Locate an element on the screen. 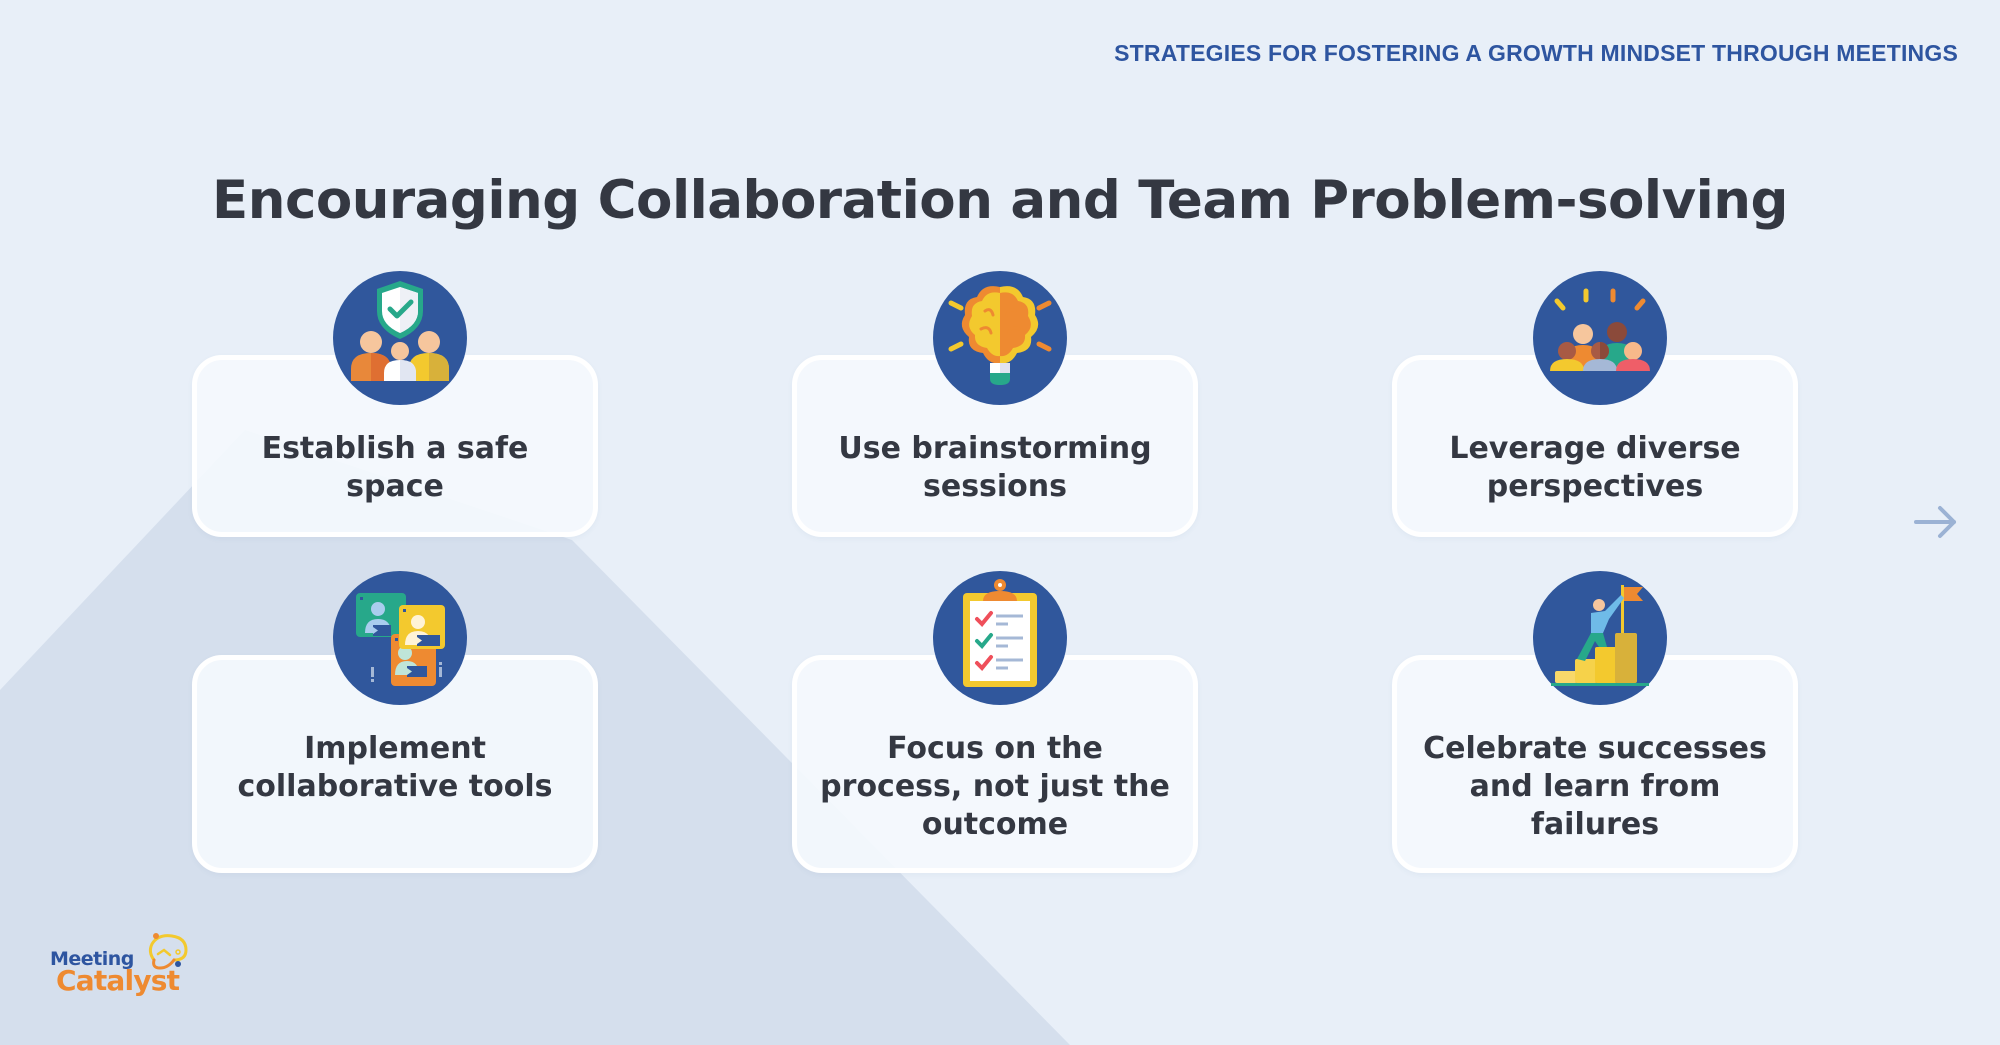 This screenshot has width=2000, height=1045. card-label: Use brainstorming sessions is located at coordinates (995, 467).